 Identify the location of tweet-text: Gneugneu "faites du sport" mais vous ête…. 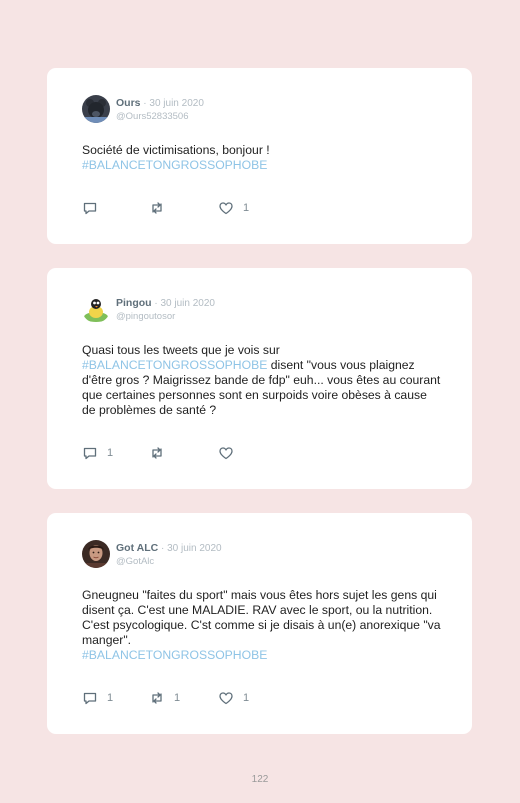
(262, 625).